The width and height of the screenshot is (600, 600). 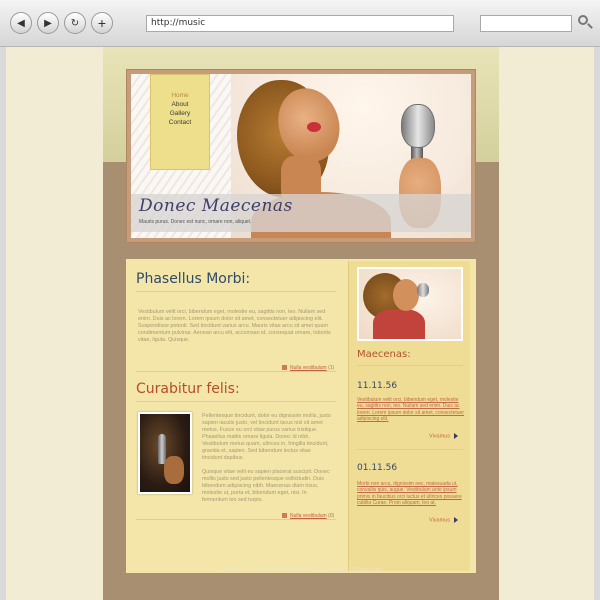 I want to click on post-date: 01.11.56, so click(x=377, y=468).